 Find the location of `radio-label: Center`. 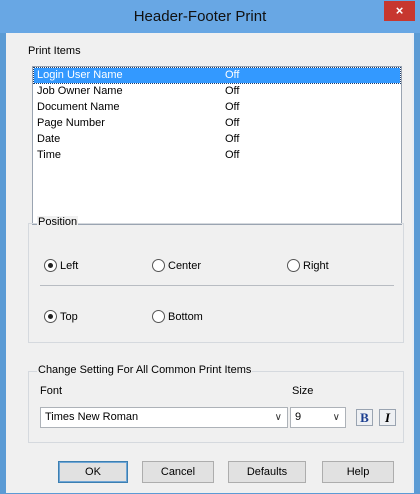

radio-label: Center is located at coordinates (185, 266).